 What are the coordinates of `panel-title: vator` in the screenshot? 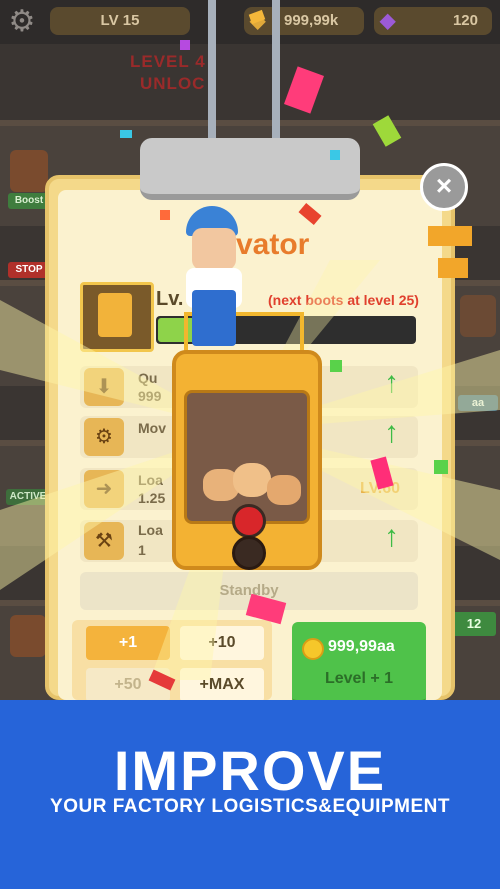 It's located at (273, 244).